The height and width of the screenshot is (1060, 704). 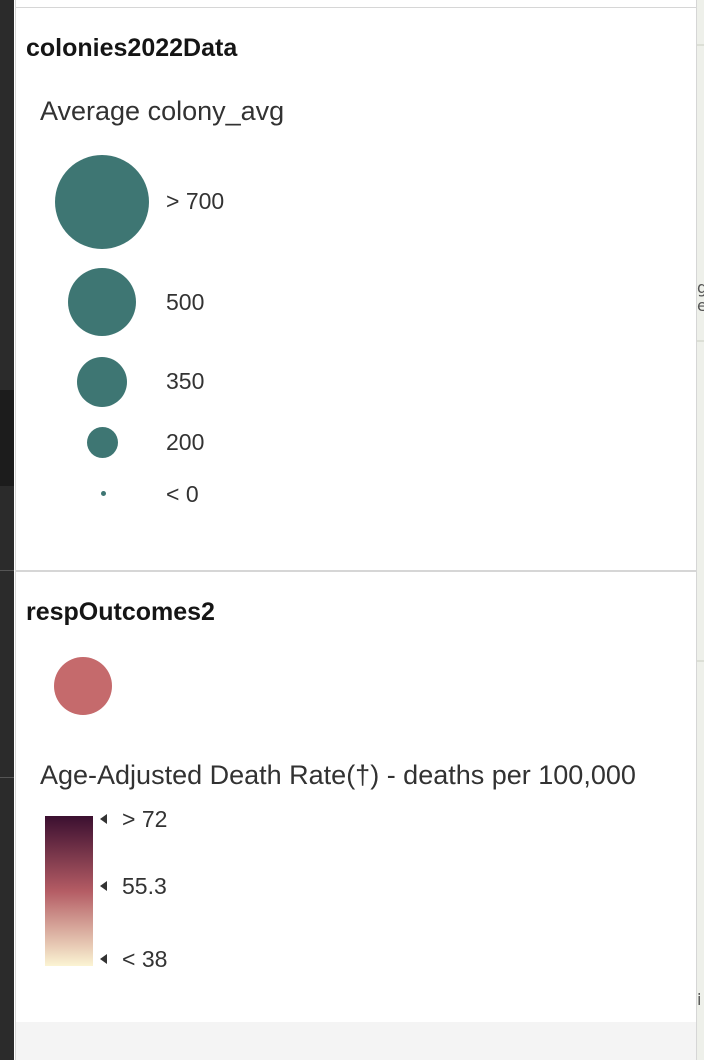 What do you see at coordinates (185, 381) in the screenshot?
I see `size-label: 350` at bounding box center [185, 381].